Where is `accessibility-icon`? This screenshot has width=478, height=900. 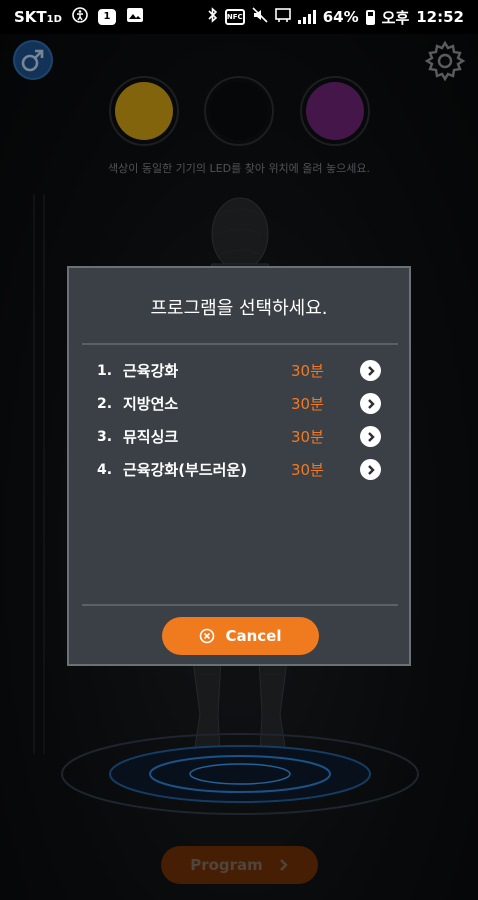
accessibility-icon is located at coordinates (80, 17).